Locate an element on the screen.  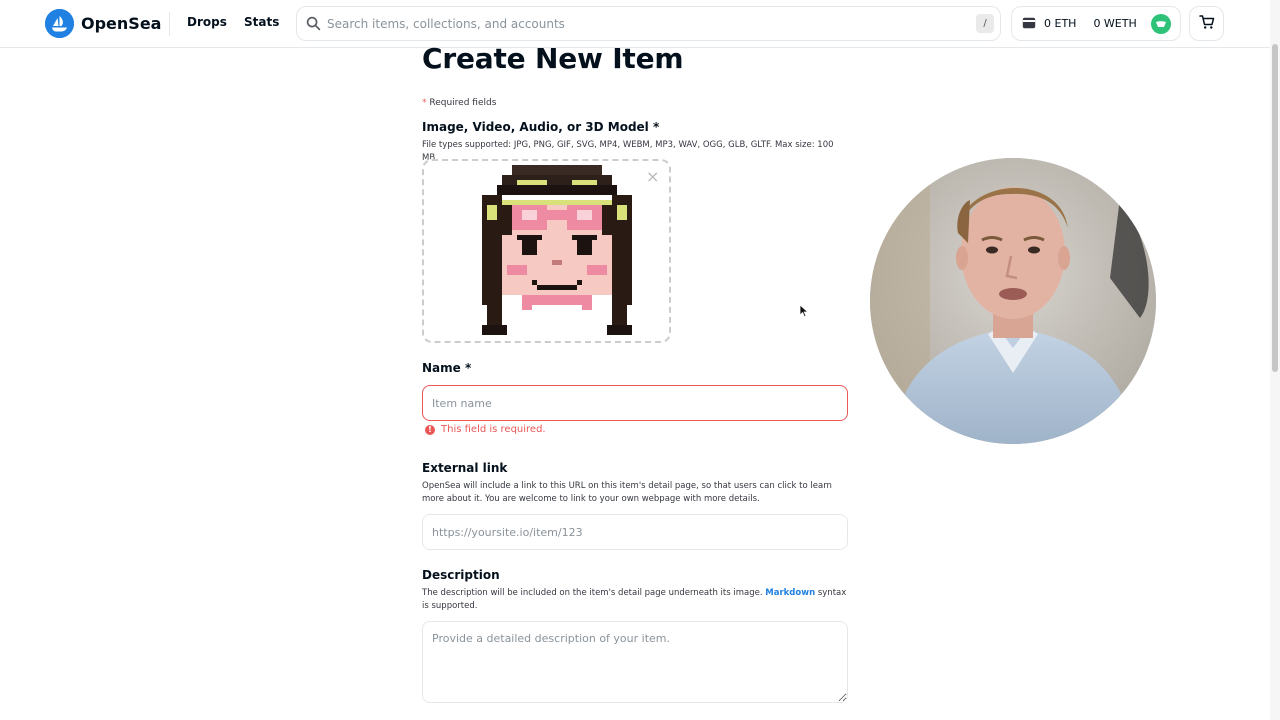
wallet-balance-button: 0 ETH 0 WETH is located at coordinates (1096, 23).